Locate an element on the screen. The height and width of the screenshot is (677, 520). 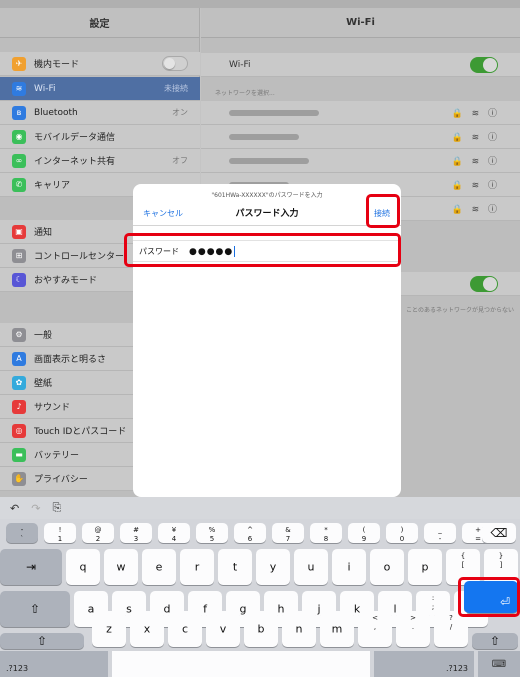
key-label: w is located at coordinates (121, 567).